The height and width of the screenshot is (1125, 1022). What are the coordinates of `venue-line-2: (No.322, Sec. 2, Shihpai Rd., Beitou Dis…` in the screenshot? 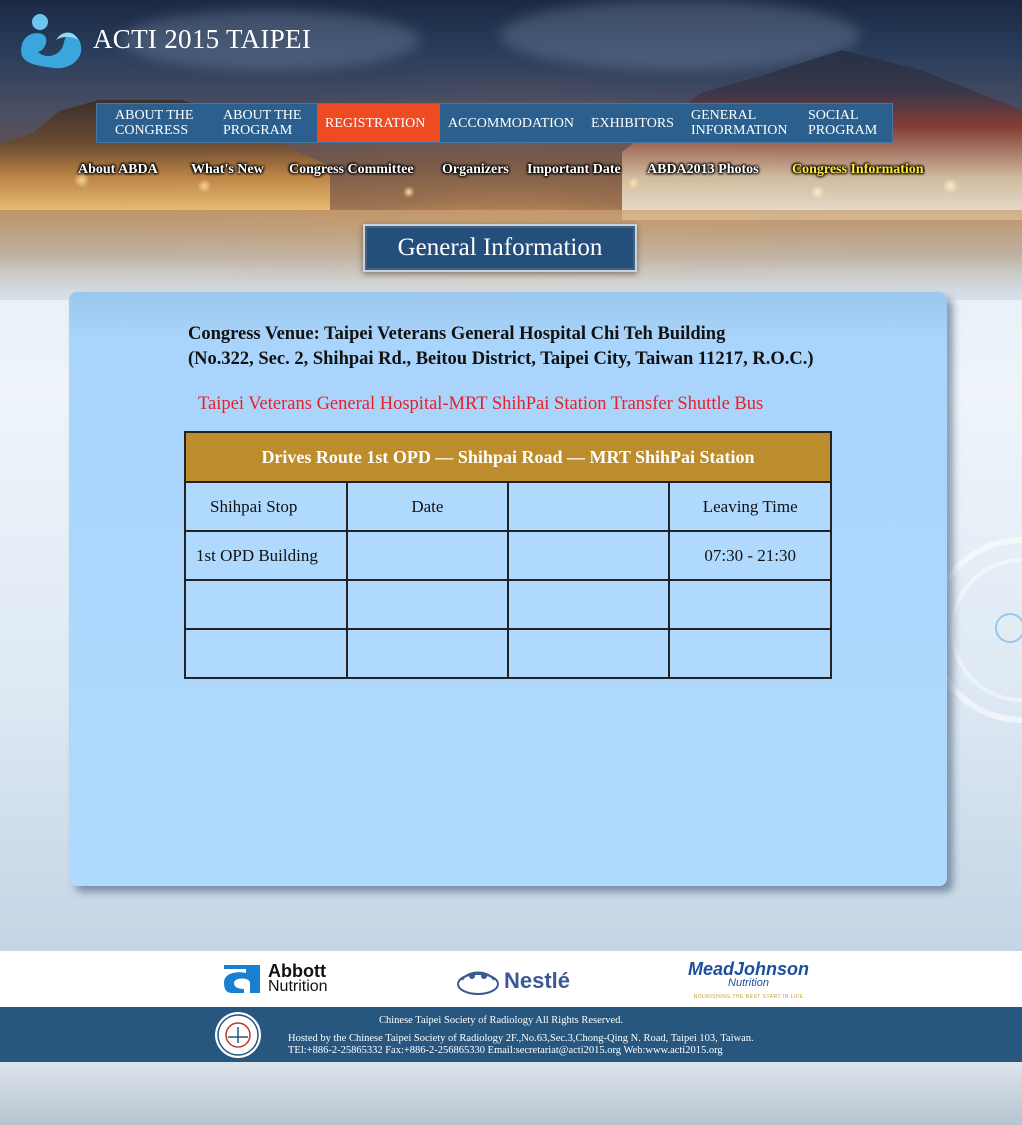 It's located at (501, 359).